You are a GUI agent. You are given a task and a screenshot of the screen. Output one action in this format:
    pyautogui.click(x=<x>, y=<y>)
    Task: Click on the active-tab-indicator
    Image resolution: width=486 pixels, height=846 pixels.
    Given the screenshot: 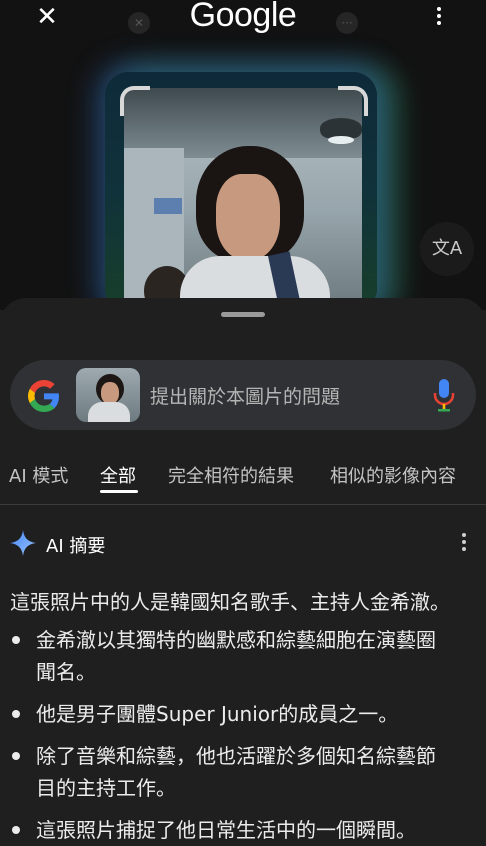 What is the action you would take?
    pyautogui.click(x=119, y=491)
    